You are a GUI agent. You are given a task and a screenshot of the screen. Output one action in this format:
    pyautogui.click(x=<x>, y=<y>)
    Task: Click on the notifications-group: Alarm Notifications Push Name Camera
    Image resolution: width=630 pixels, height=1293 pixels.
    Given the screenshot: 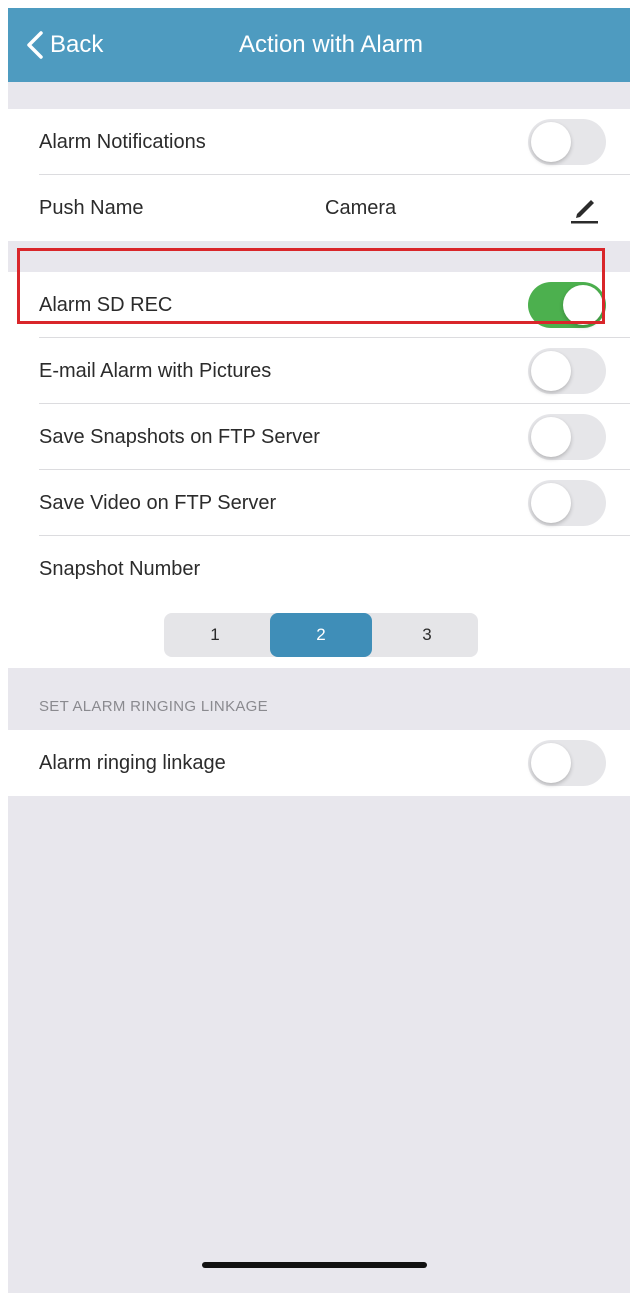 What is the action you would take?
    pyautogui.click(x=319, y=175)
    